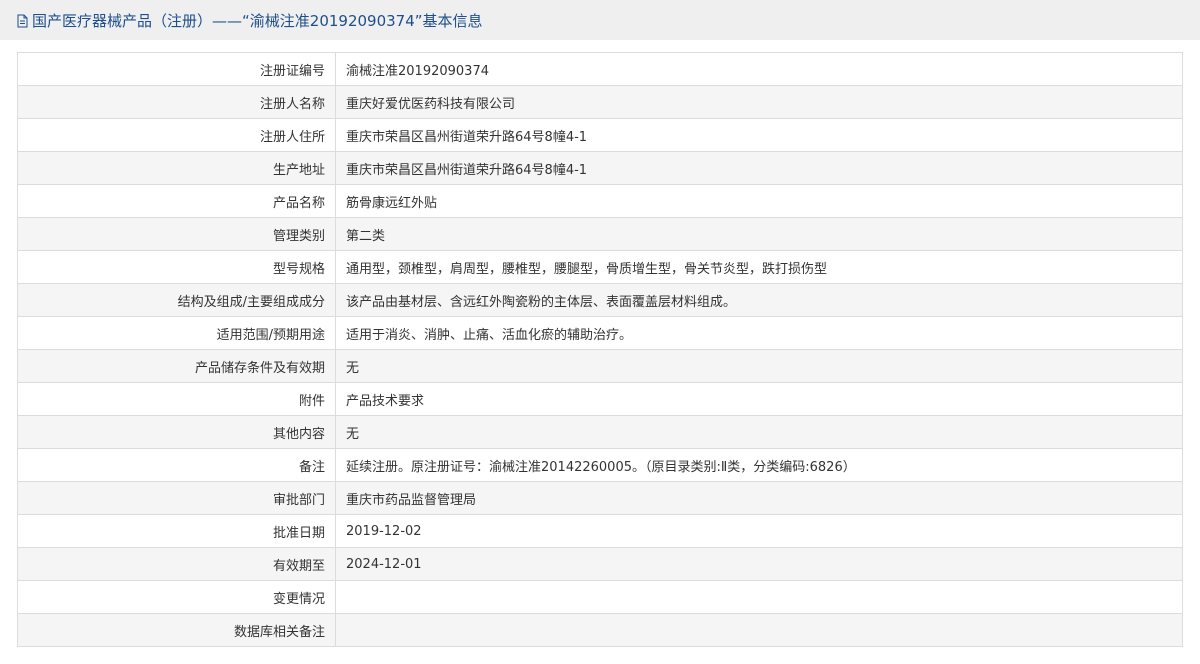 The width and height of the screenshot is (1200, 664). Describe the element at coordinates (759, 498) in the screenshot. I see `row-value: 重庆市药品监督管理局` at that location.